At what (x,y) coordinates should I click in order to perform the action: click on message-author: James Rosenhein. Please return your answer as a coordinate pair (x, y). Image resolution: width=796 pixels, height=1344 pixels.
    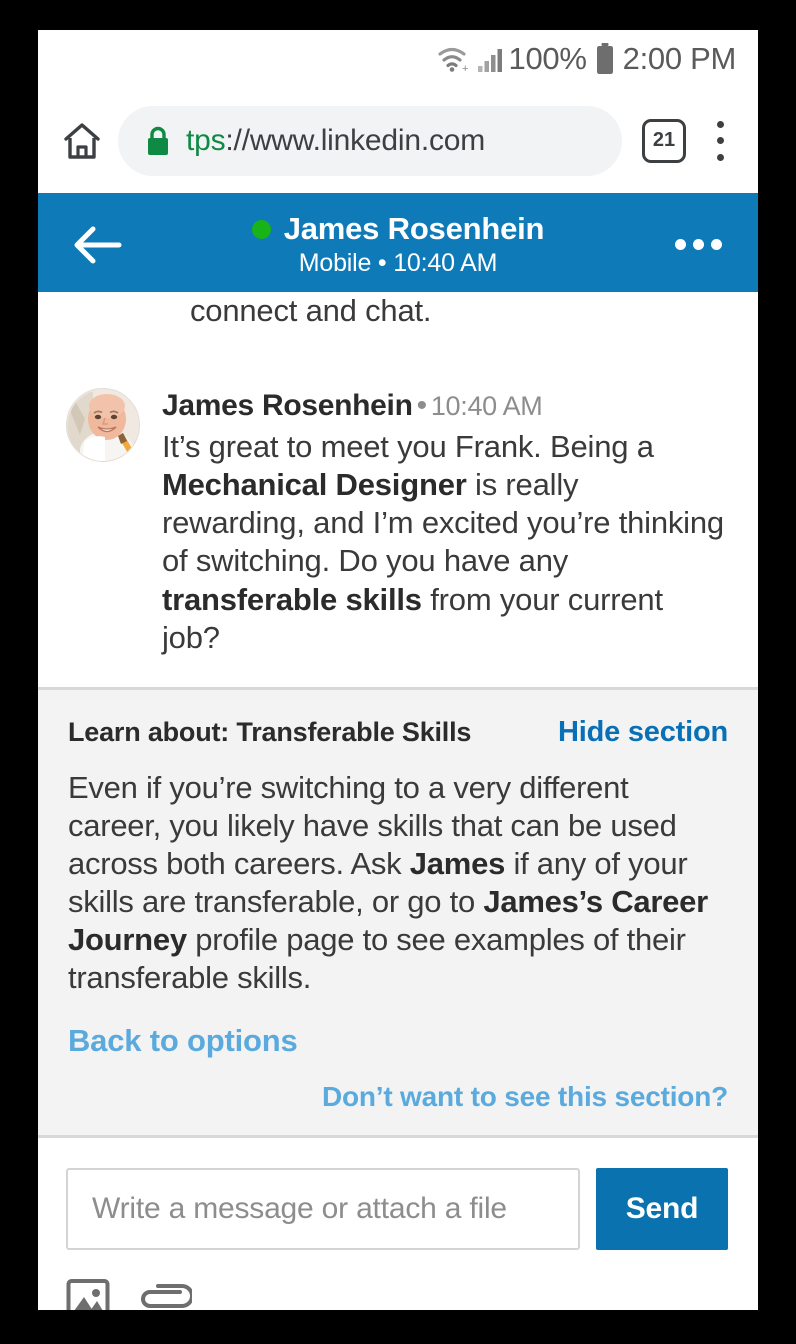
    Looking at the image, I should click on (287, 405).